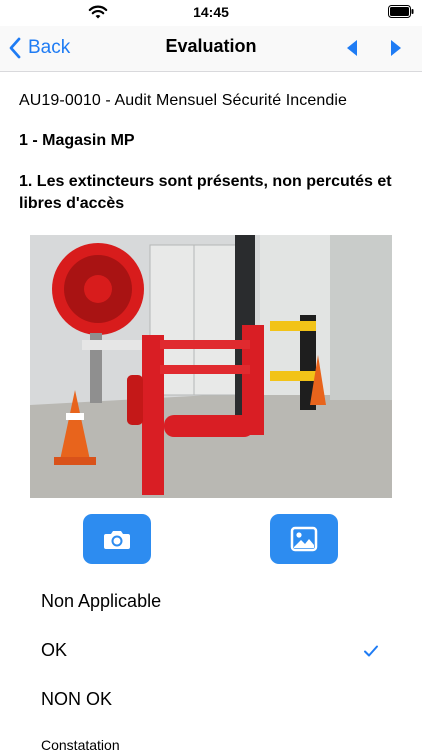 This screenshot has height=750, width=422. I want to click on option-label: Non Applicable, so click(101, 601).